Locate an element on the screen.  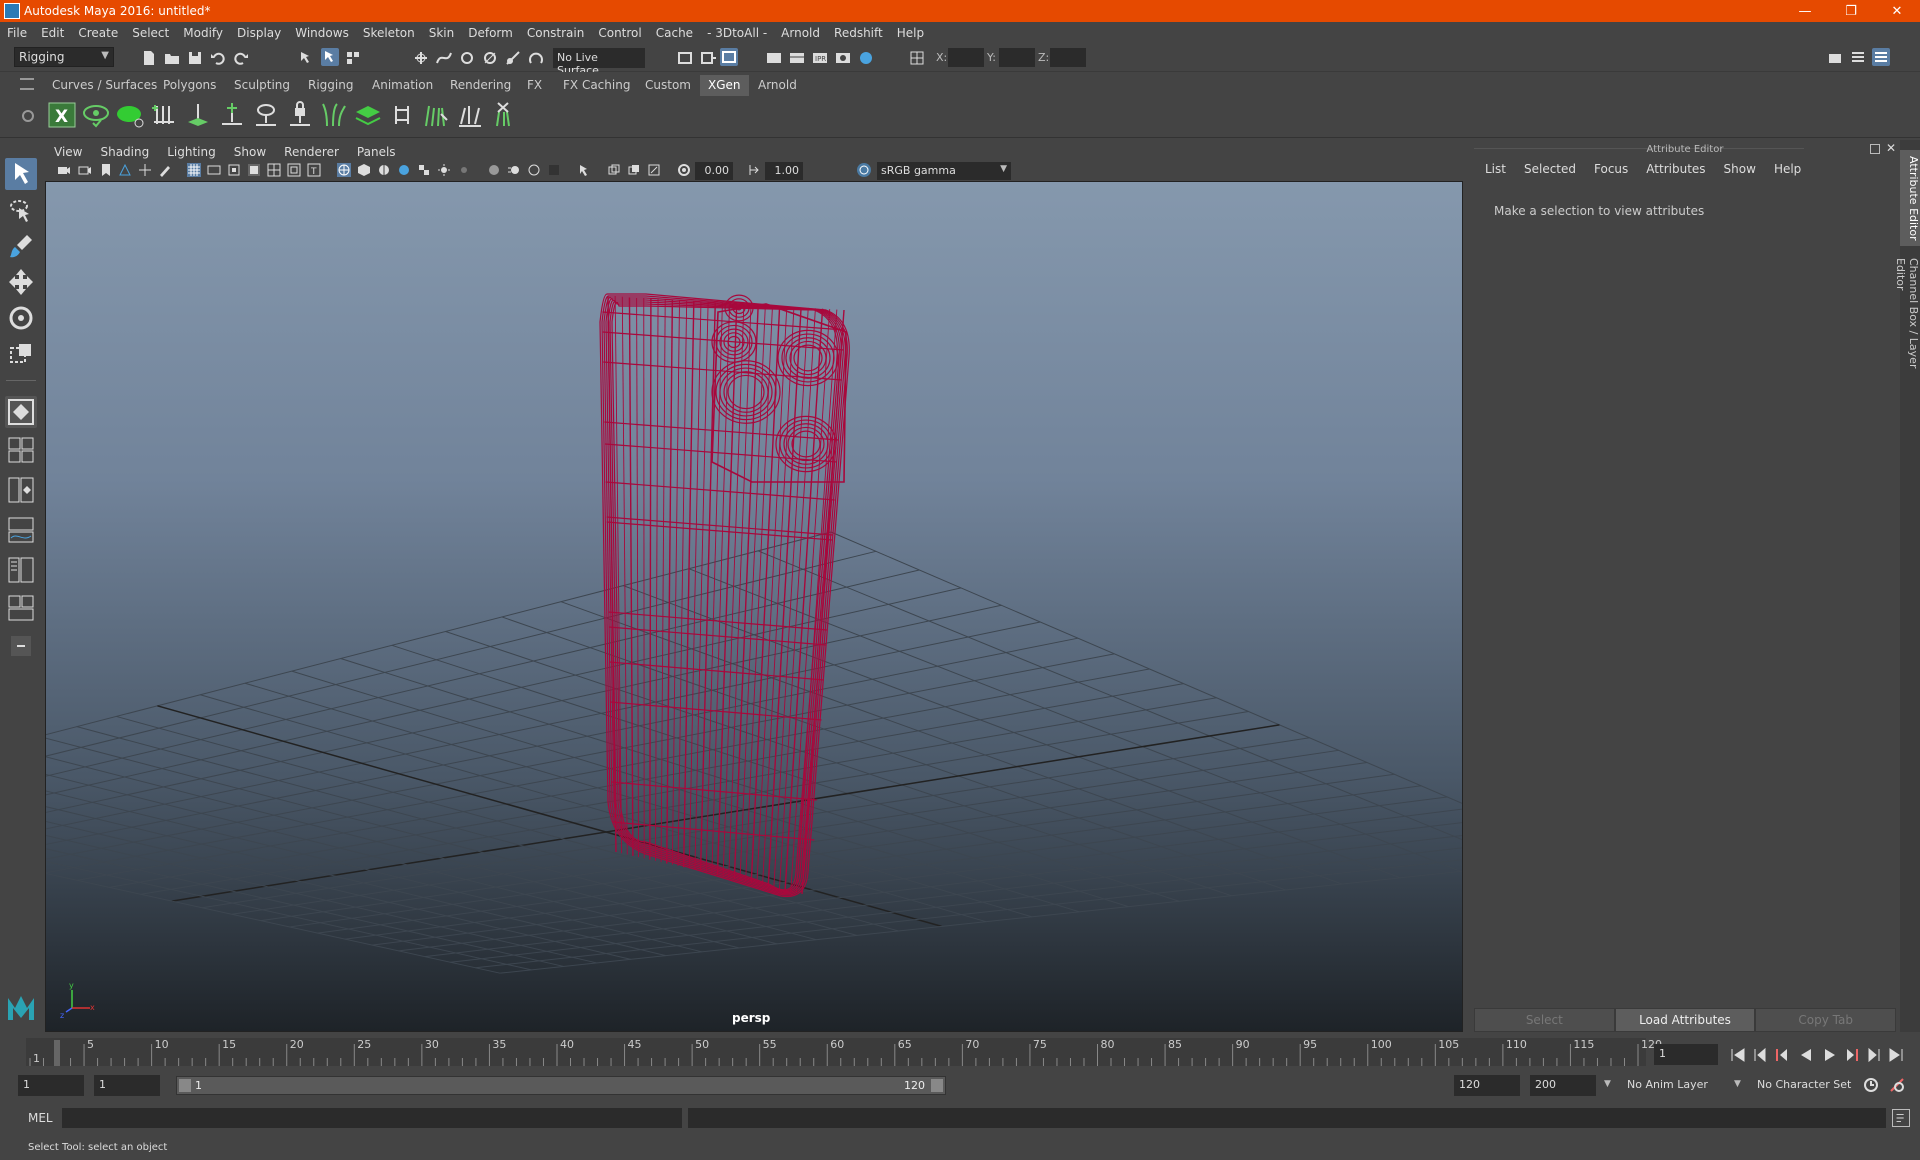
restore-button: ❐ is located at coordinates (1851, 11).